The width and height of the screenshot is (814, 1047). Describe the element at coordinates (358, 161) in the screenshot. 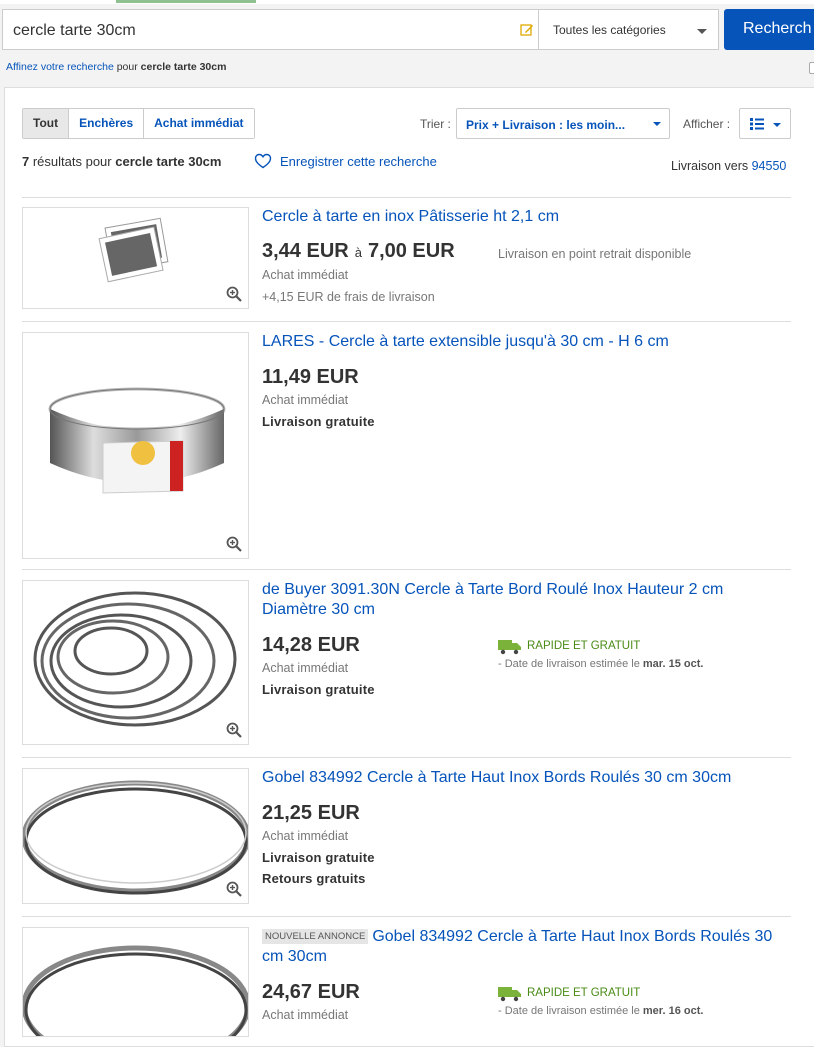

I see `save-search-label: Enregistrer cette recherche` at that location.